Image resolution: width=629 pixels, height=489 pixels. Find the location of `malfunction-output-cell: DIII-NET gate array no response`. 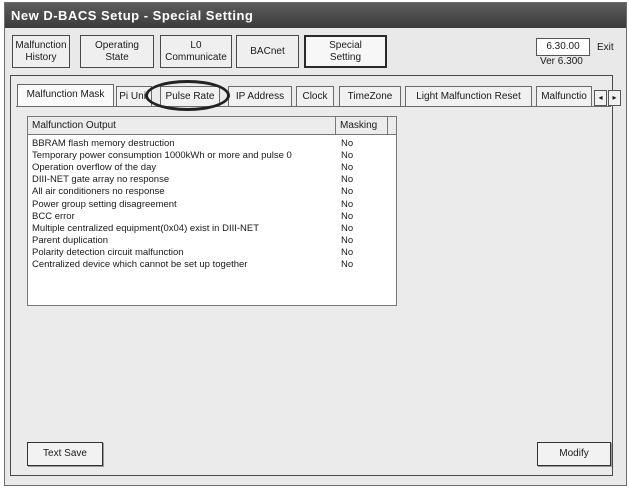

malfunction-output-cell: DIII-NET gate array no response is located at coordinates (101, 180).